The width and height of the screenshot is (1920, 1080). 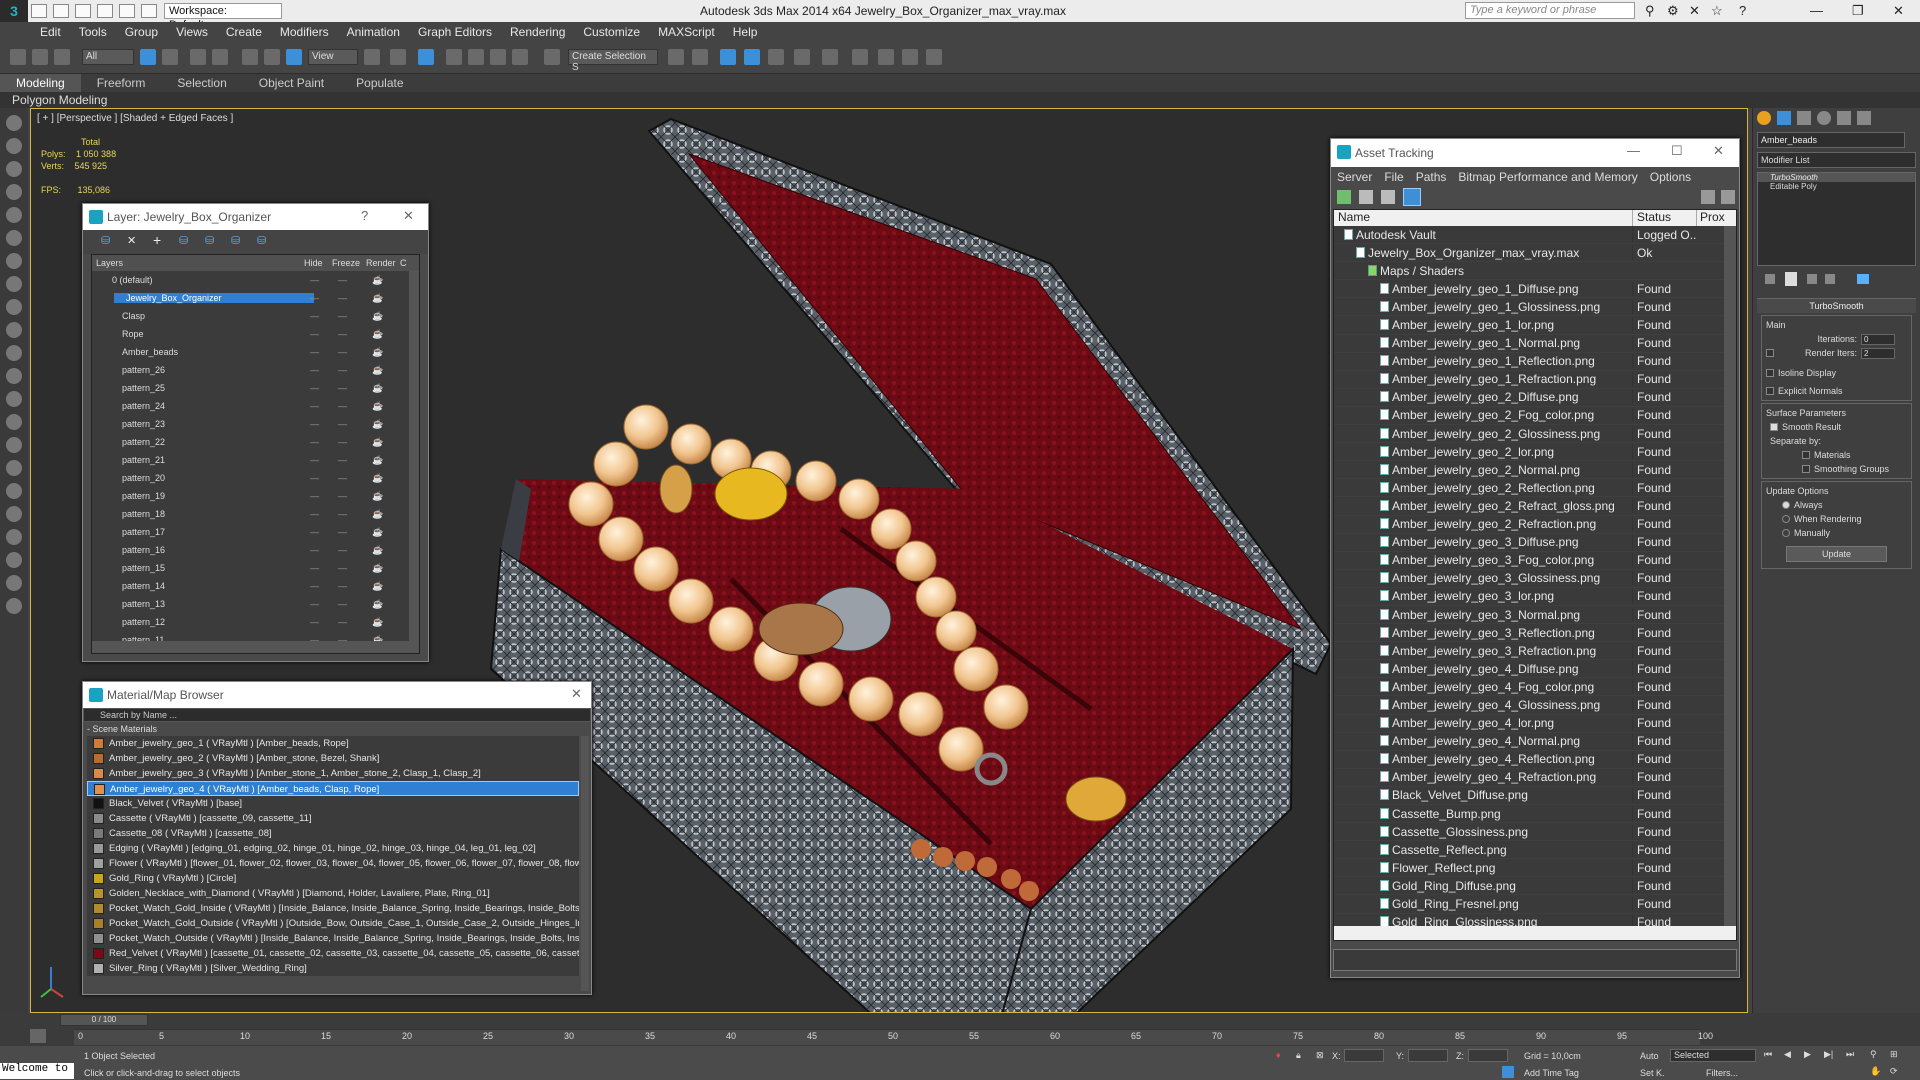 What do you see at coordinates (1650, 11) in the screenshot?
I see `binoculars-icon: ⚲` at bounding box center [1650, 11].